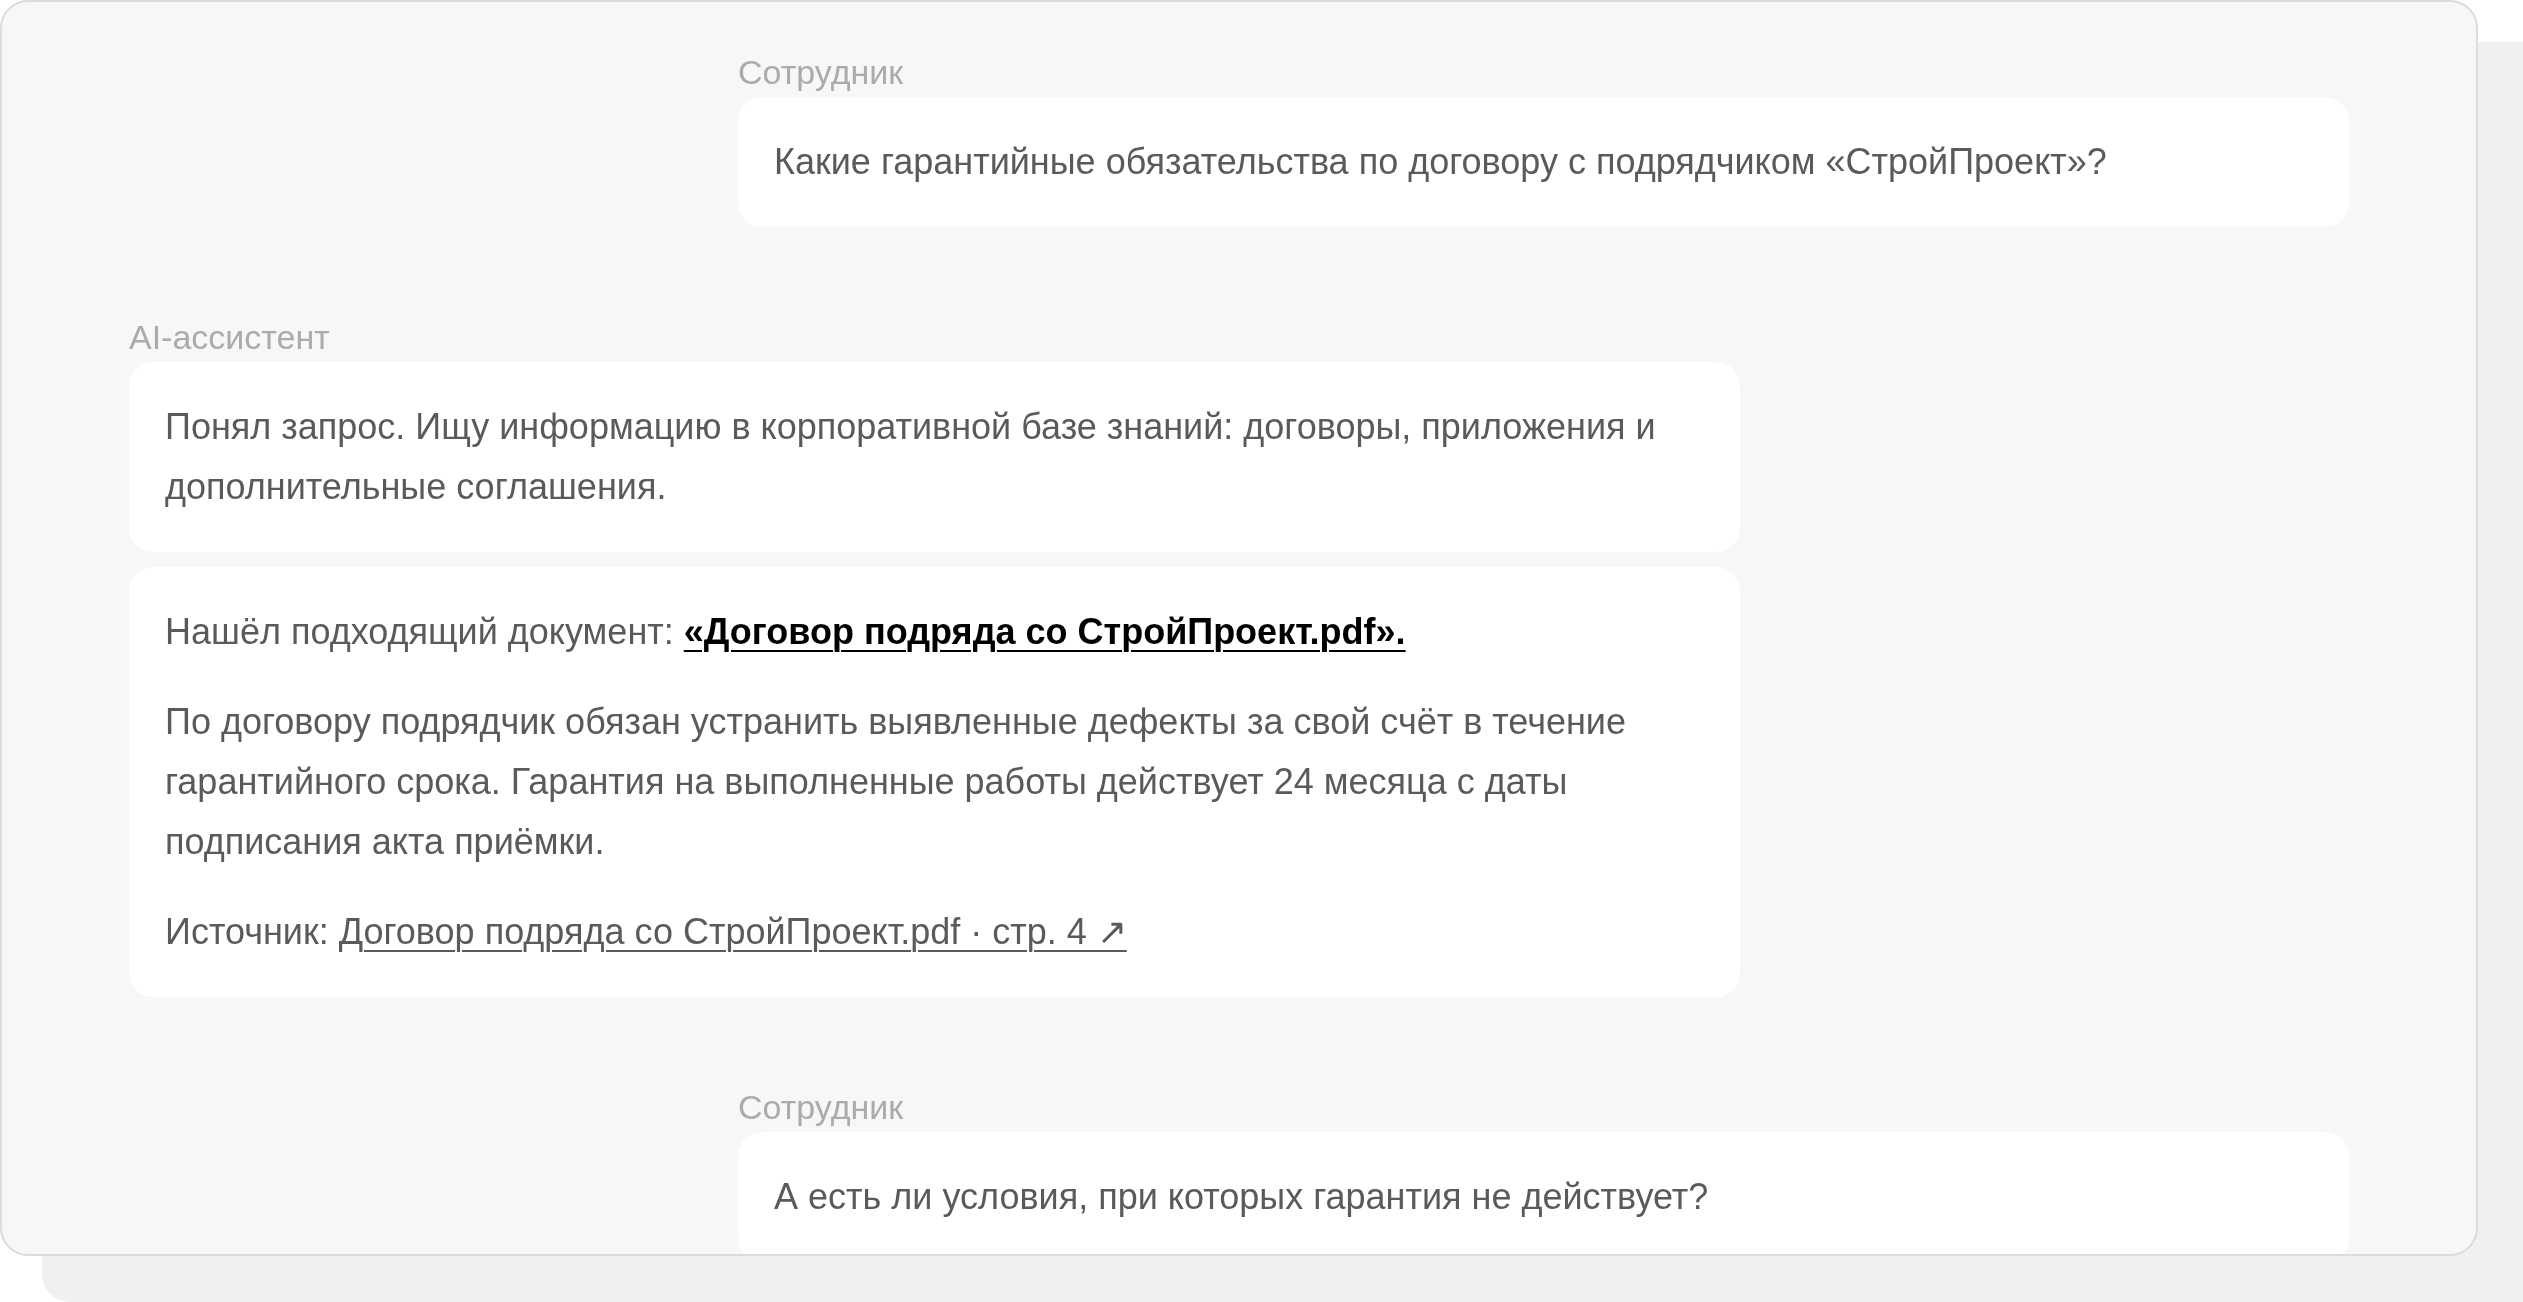 Image resolution: width=2523 pixels, height=1302 pixels. What do you see at coordinates (911, 457) in the screenshot?
I see `message-text: Понял запрос. Ищу информацию в корпоративной базе знаний: договоры, приложения и дополнительные соглашения.` at bounding box center [911, 457].